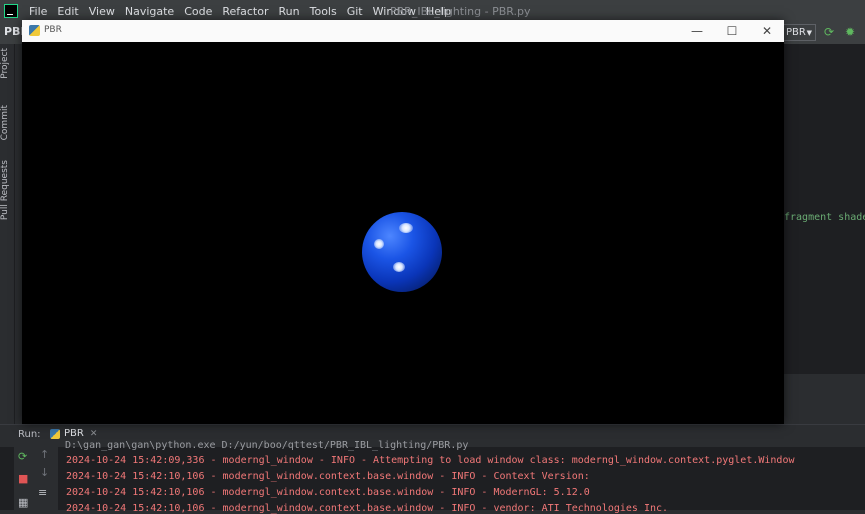 This screenshot has height=514, width=865. What do you see at coordinates (796, 32) in the screenshot?
I see `run-config-label: PBR` at bounding box center [796, 32].